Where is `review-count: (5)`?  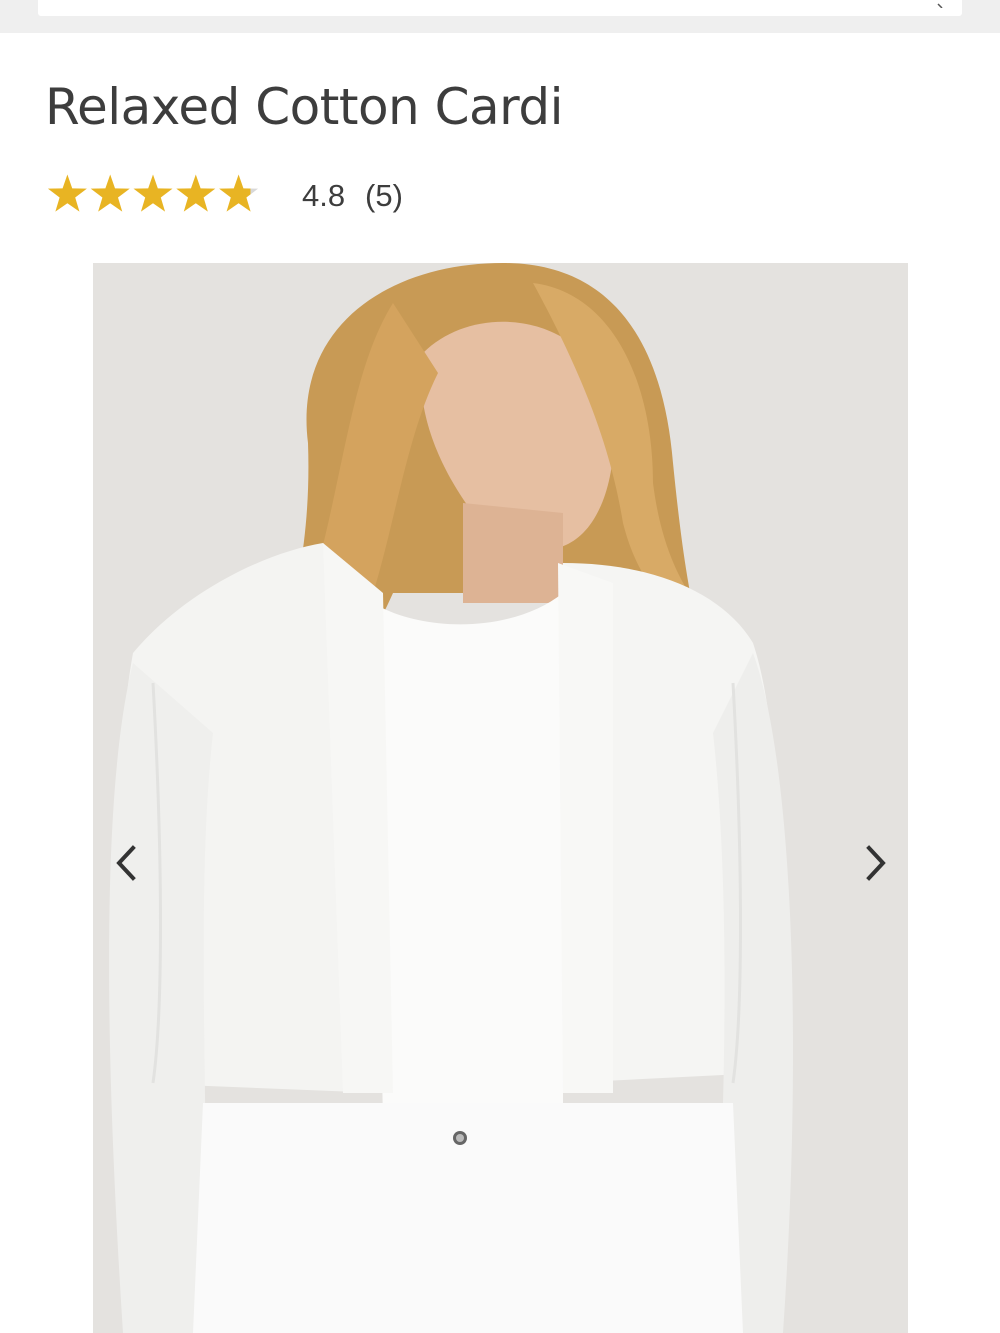 review-count: (5) is located at coordinates (384, 196).